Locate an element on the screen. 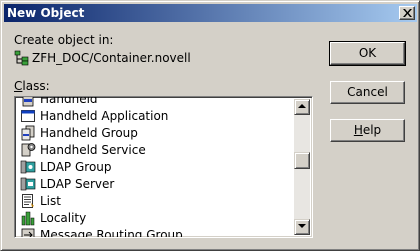 Image resolution: width=420 pixels, height=251 pixels. container-path-text: ZFH_DOC/Container.novell is located at coordinates (111, 58).